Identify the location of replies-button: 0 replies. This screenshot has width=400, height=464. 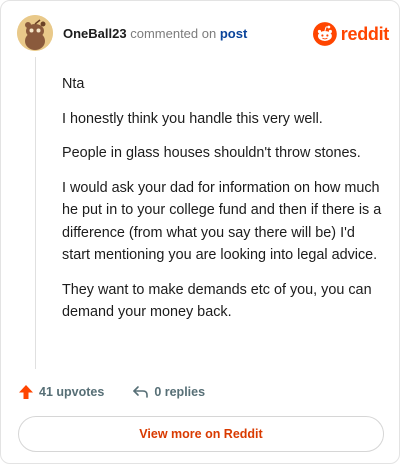
(168, 392).